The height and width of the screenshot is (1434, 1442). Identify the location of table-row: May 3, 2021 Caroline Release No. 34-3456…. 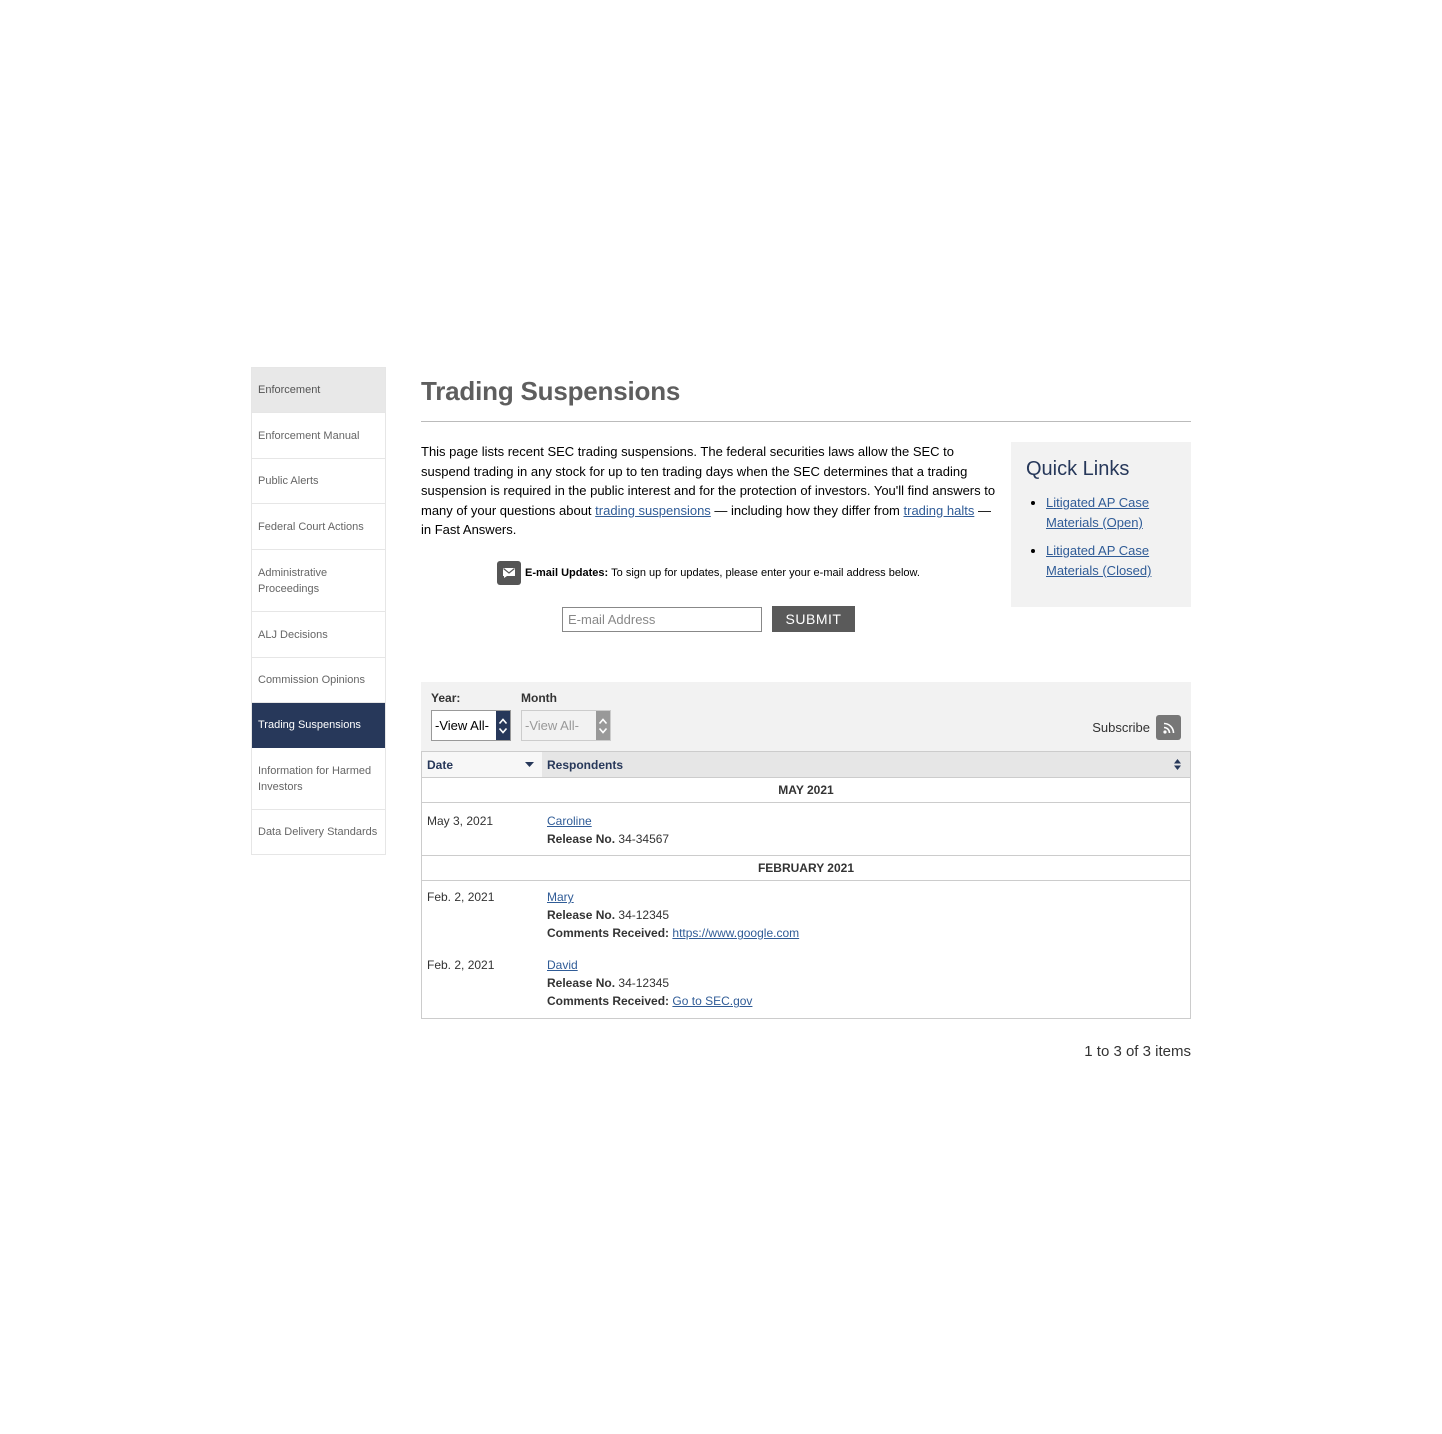
(806, 829).